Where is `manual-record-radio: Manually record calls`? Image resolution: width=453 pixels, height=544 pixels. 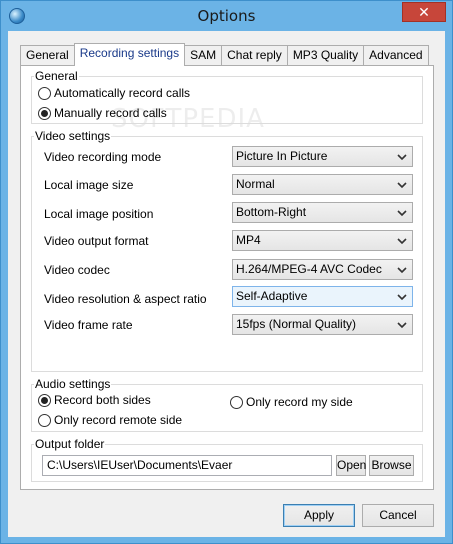 manual-record-radio: Manually record calls is located at coordinates (102, 113).